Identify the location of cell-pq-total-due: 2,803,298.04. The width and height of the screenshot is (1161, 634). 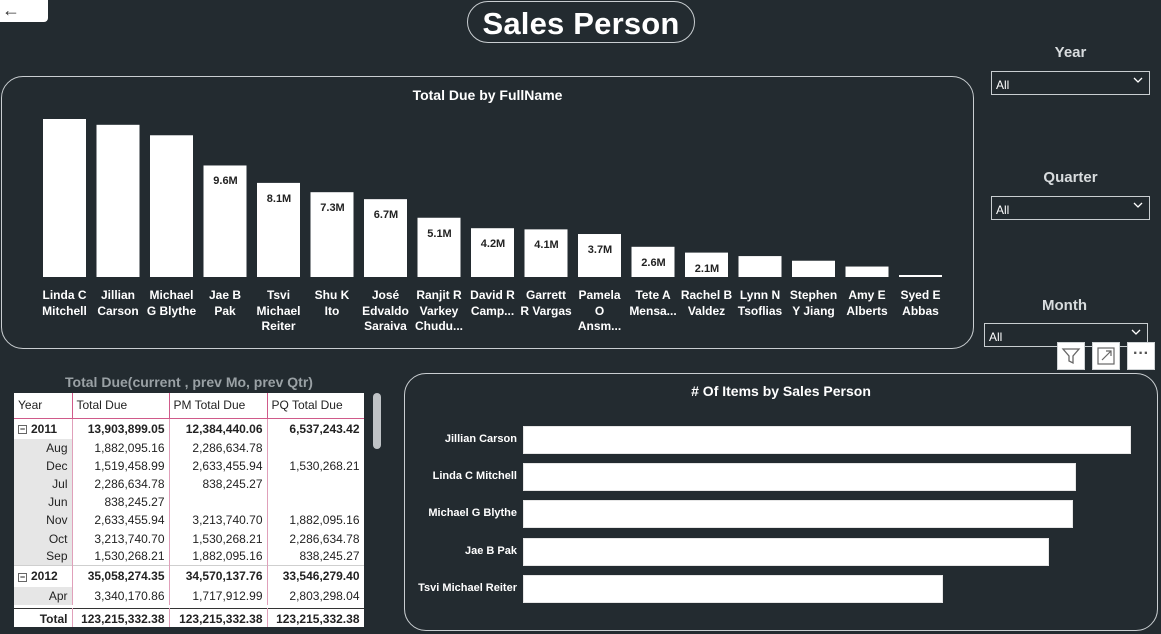
(315, 595).